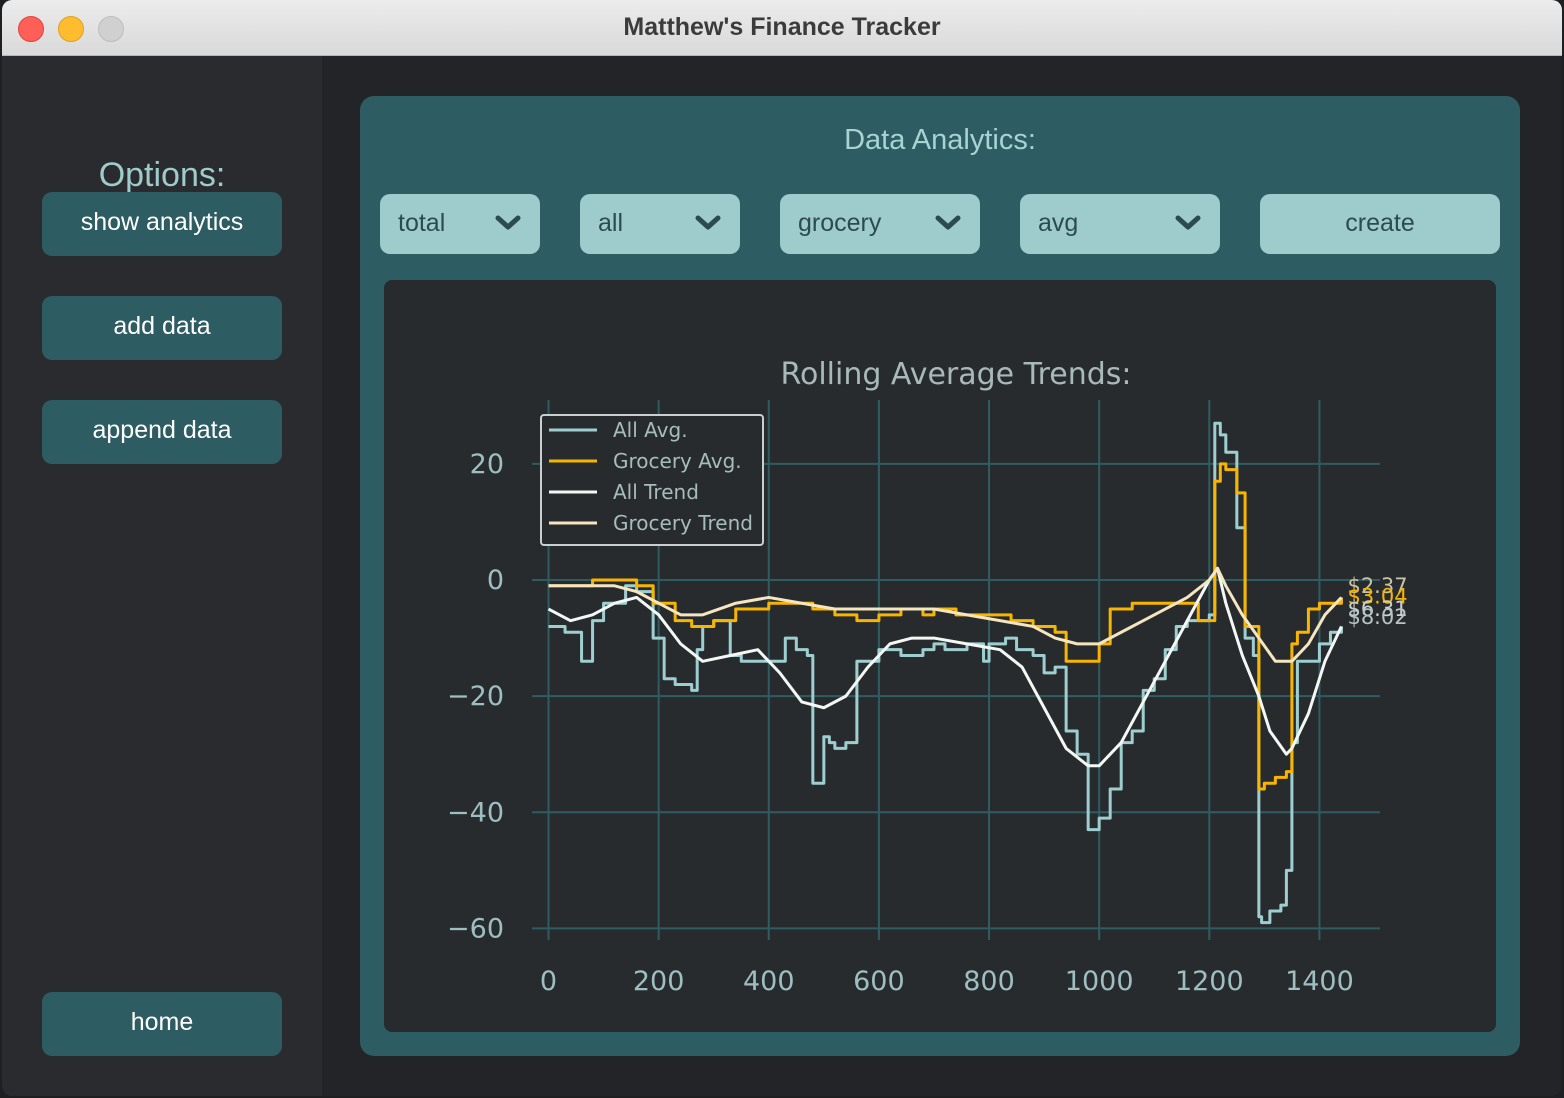  What do you see at coordinates (656, 492) in the screenshot?
I see `legend-label: All Trend` at bounding box center [656, 492].